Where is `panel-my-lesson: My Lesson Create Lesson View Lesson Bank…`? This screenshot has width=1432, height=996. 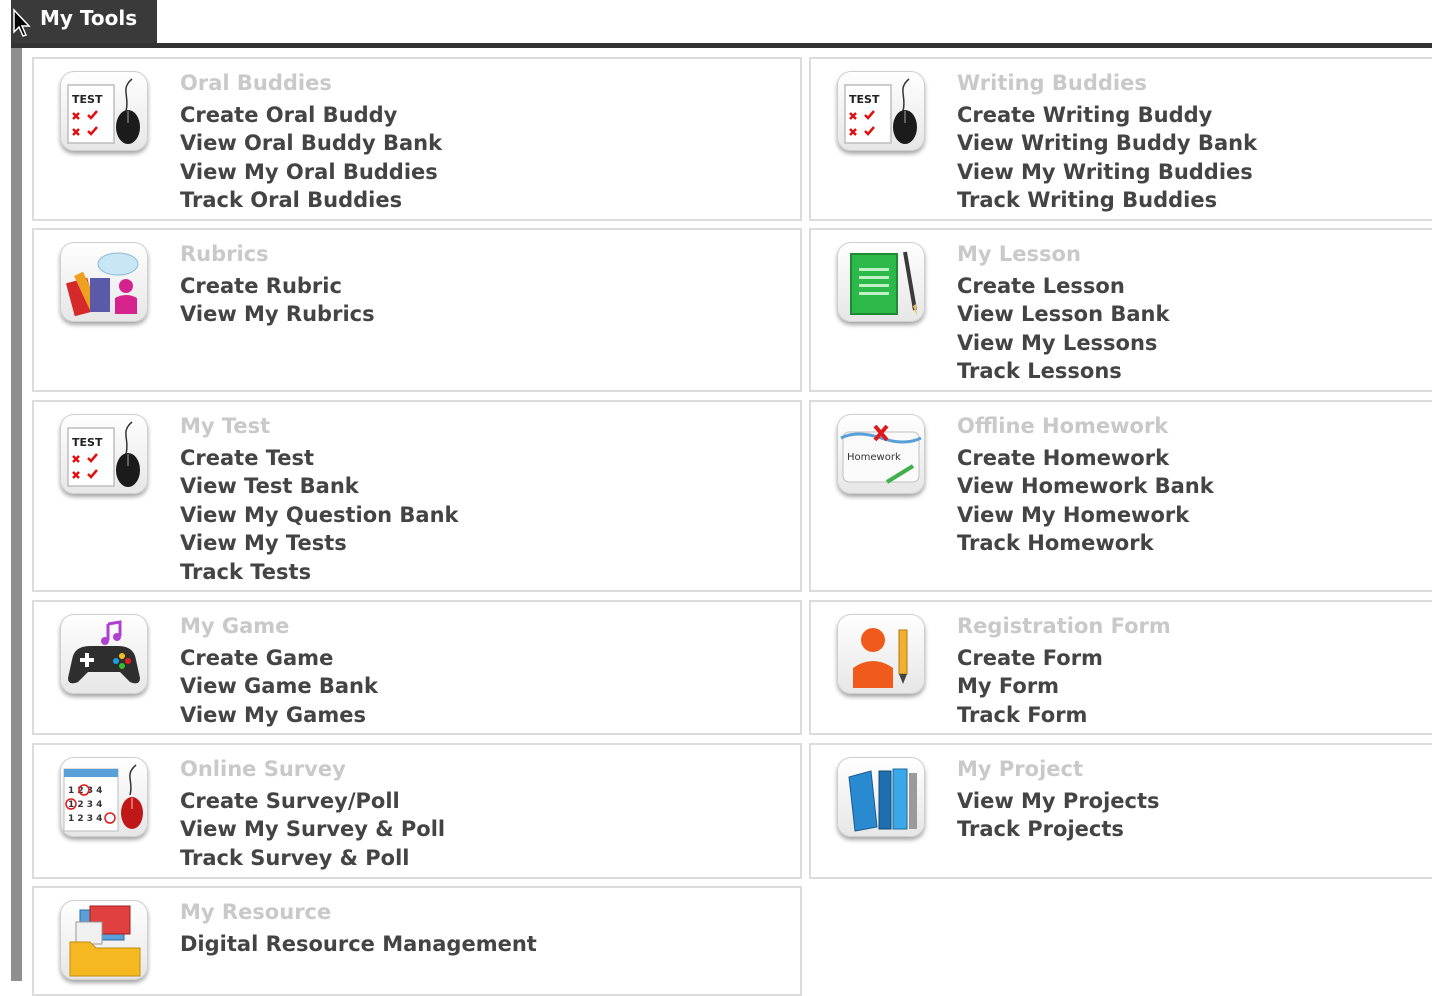 panel-my-lesson: My Lesson Create Lesson View Lesson Bank… is located at coordinates (1120, 310).